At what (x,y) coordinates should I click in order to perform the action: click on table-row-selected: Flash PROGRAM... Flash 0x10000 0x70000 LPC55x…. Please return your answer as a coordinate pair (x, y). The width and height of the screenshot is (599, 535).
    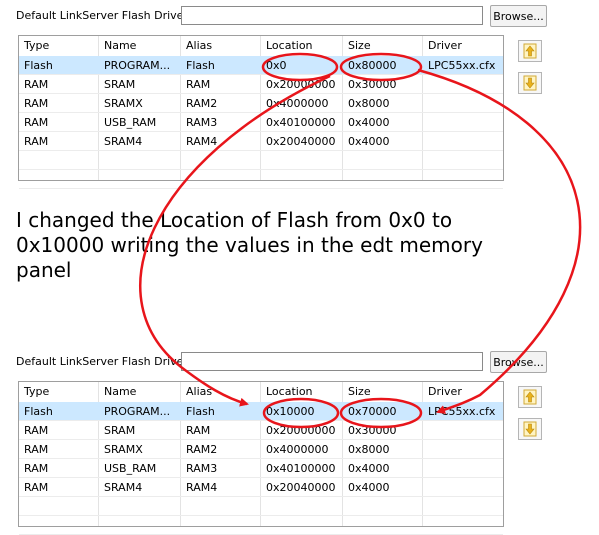
    Looking at the image, I should click on (261, 411).